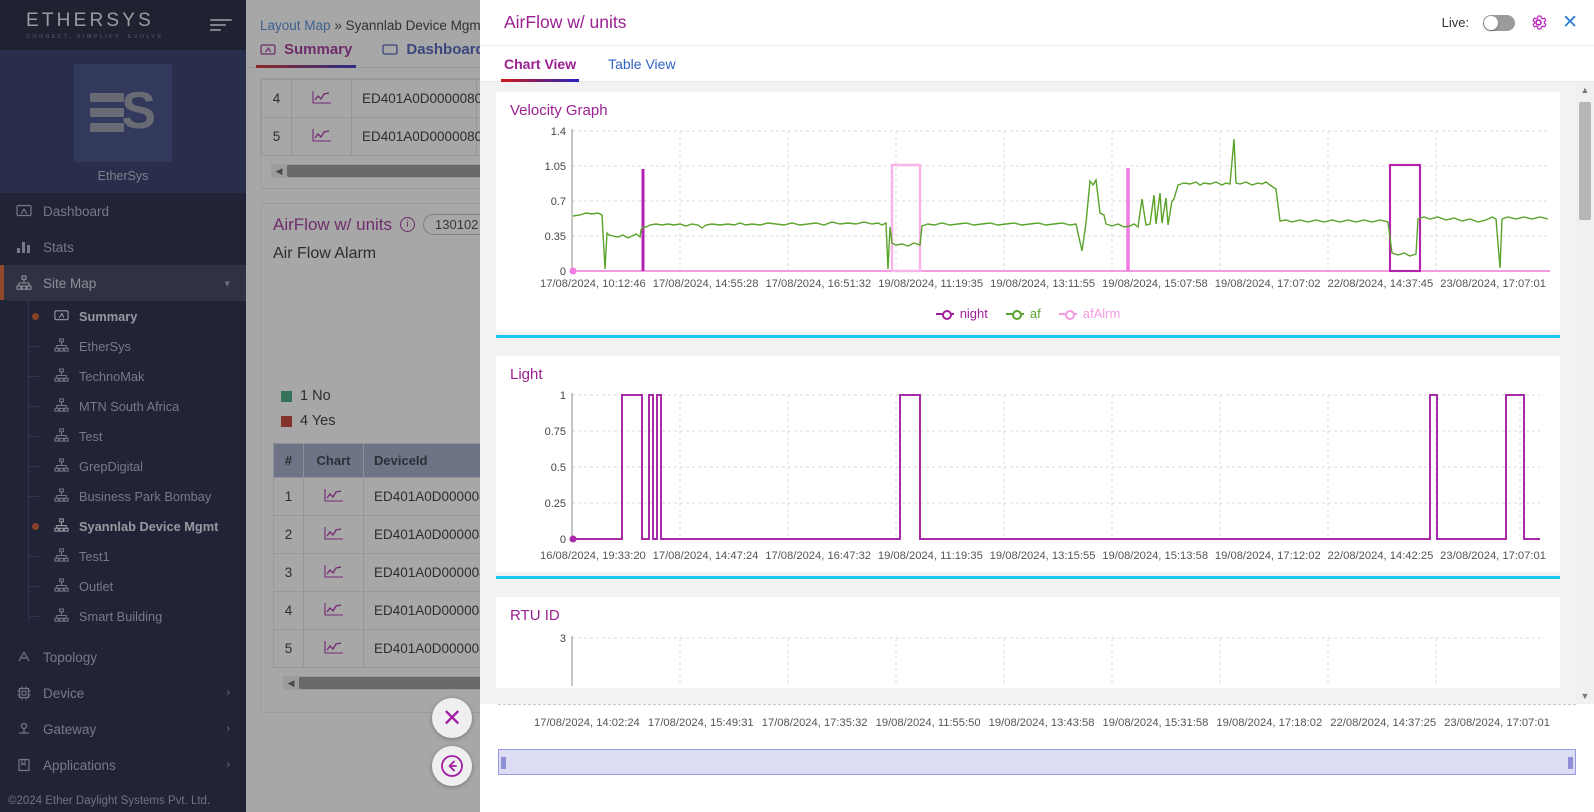 The width and height of the screenshot is (1594, 812). I want to click on legend-item-night: night, so click(961, 313).